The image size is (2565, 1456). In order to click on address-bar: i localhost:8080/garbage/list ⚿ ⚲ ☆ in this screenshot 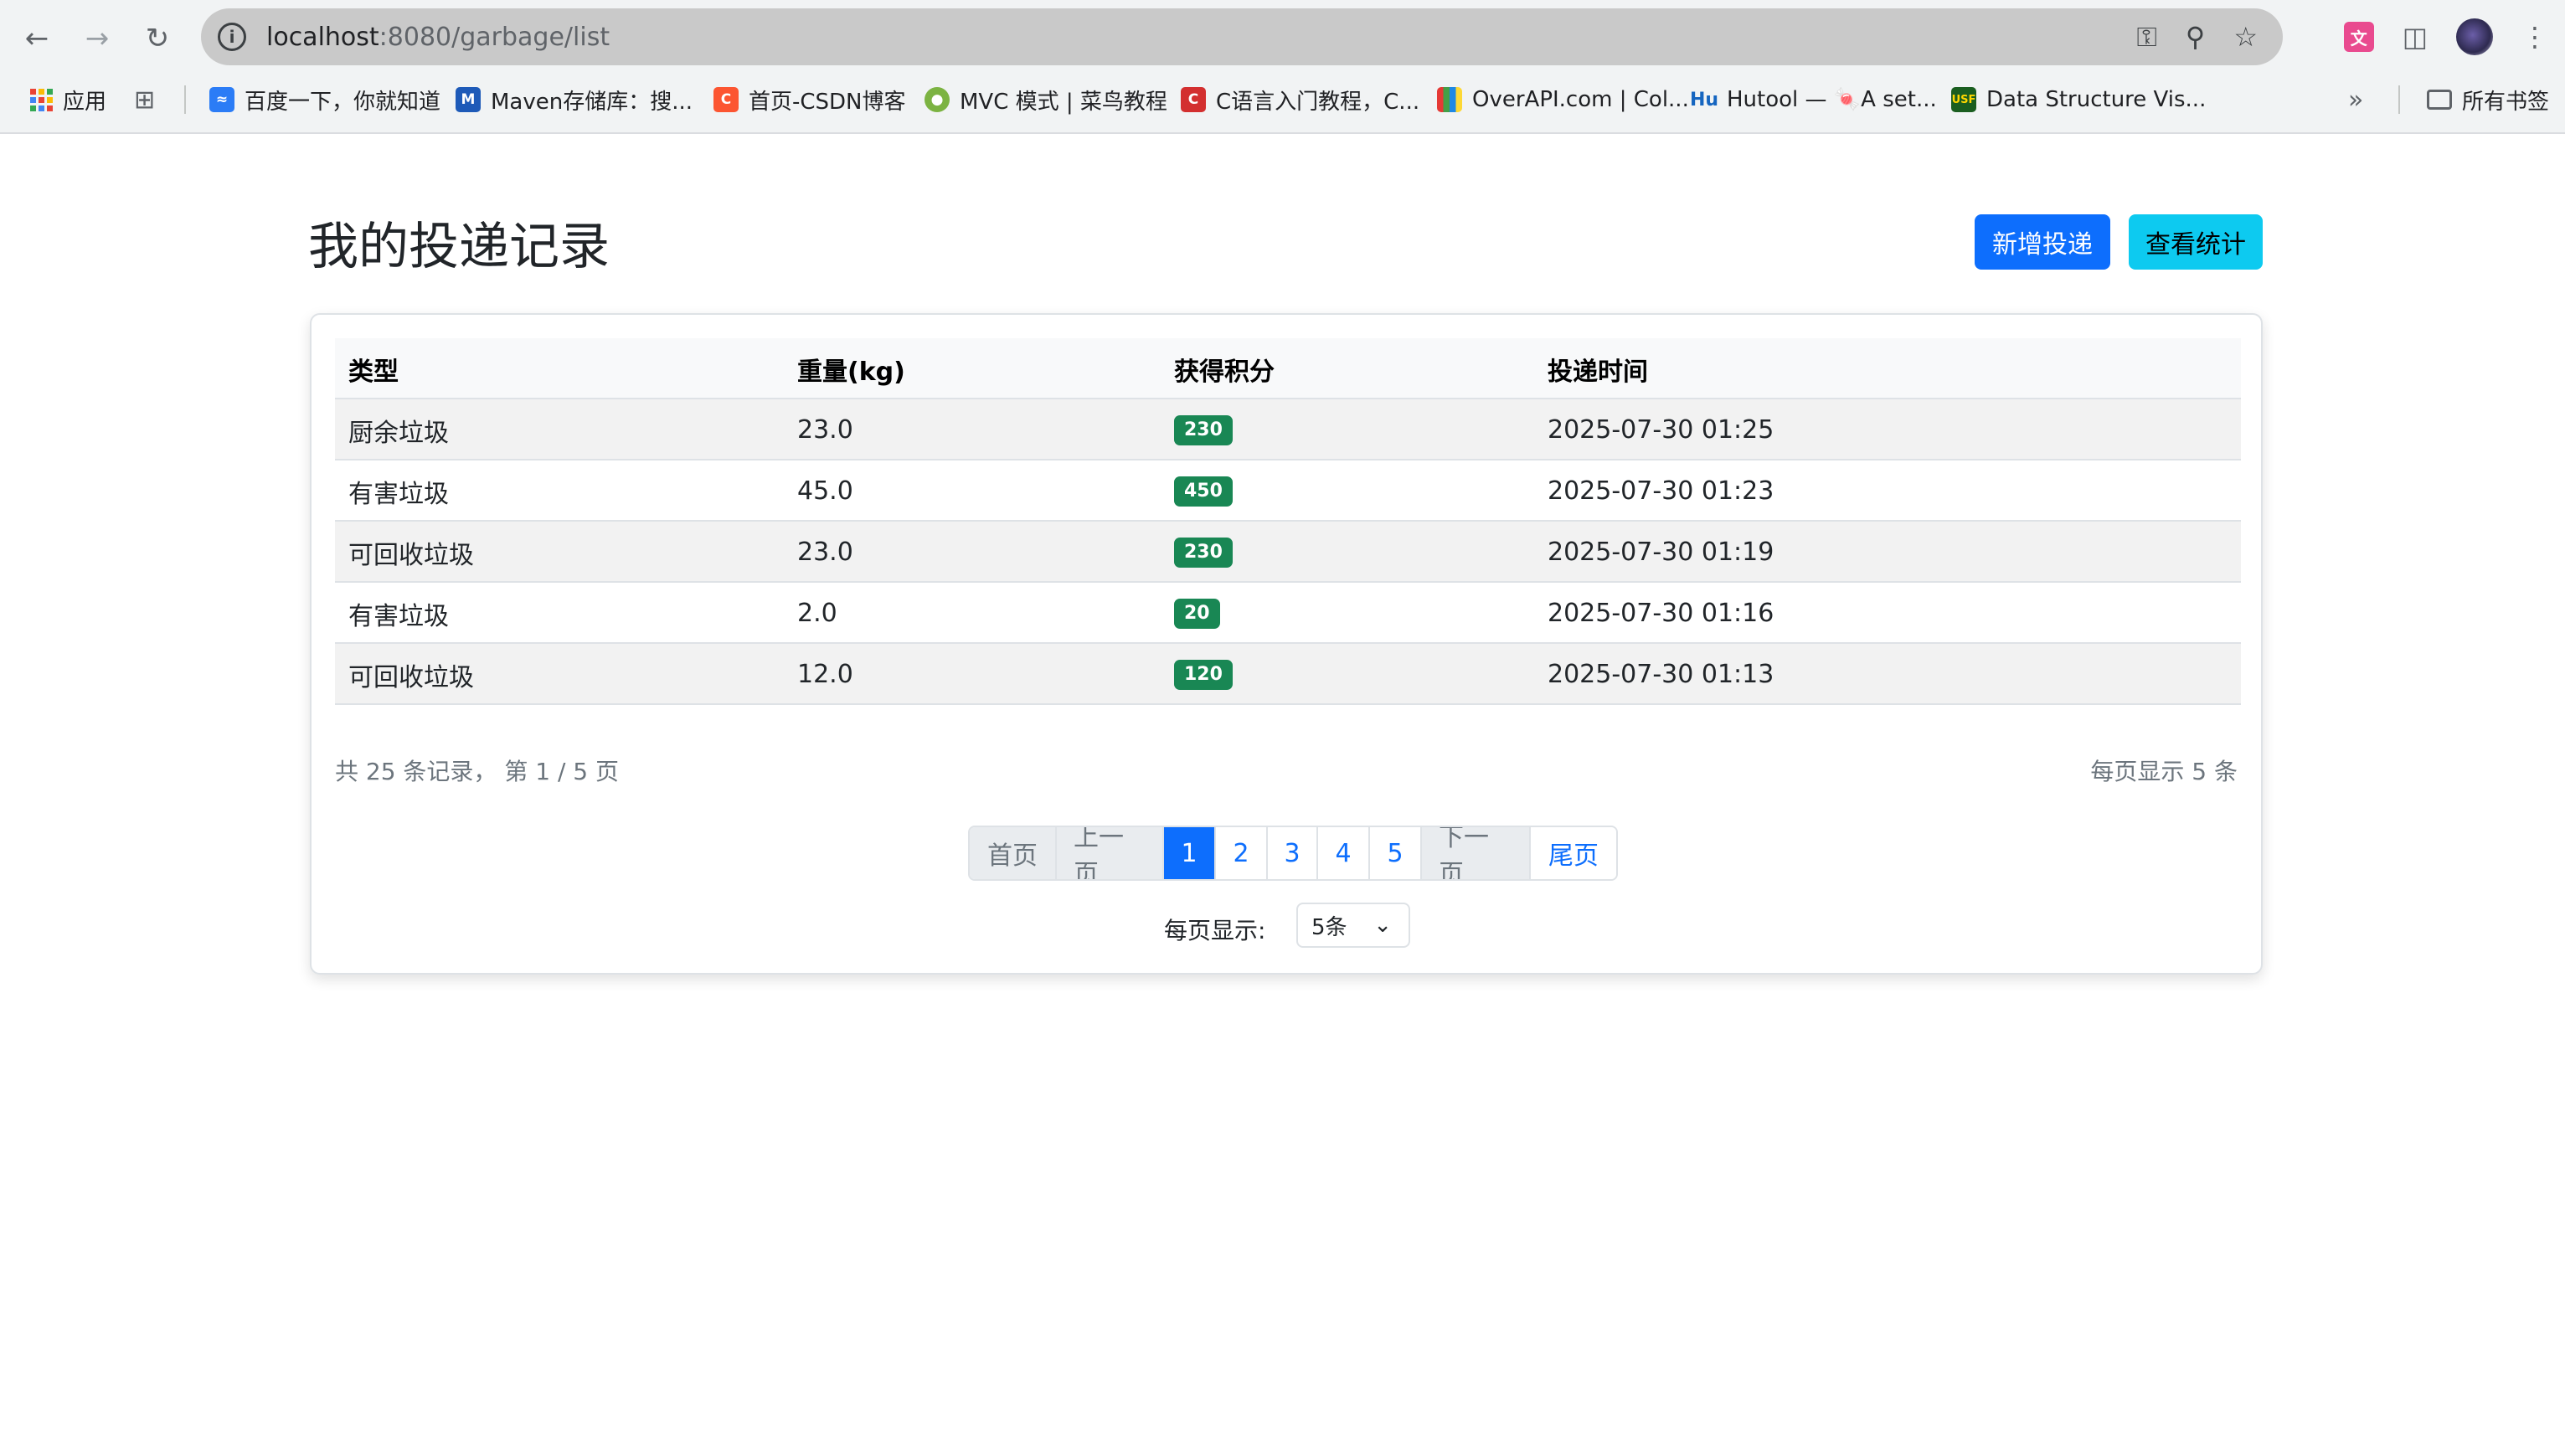, I will do `click(1242, 36)`.